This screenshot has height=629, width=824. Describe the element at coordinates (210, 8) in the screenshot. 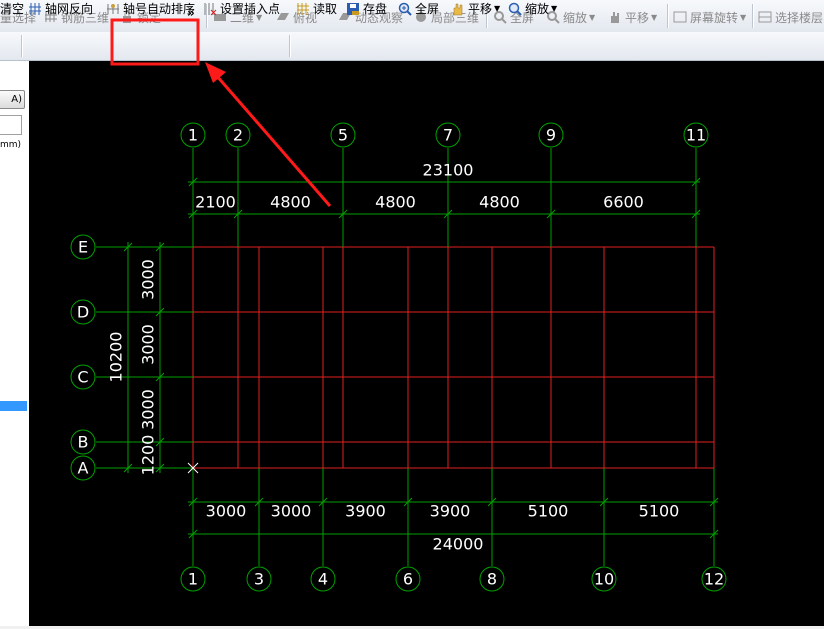

I see `insert-point-icon` at that location.